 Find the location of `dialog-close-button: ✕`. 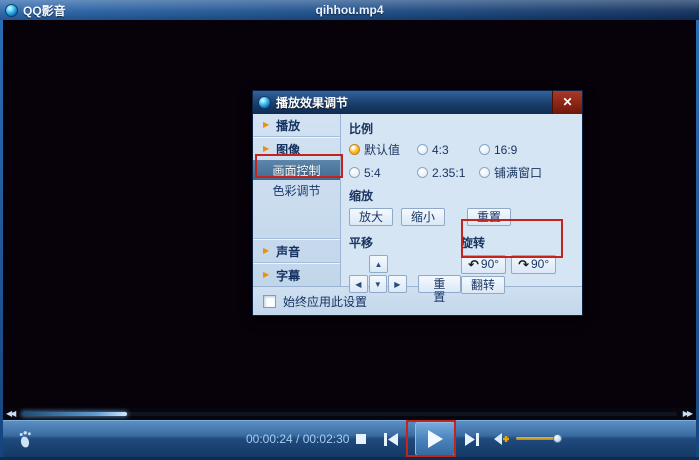

dialog-close-button: ✕ is located at coordinates (567, 102).